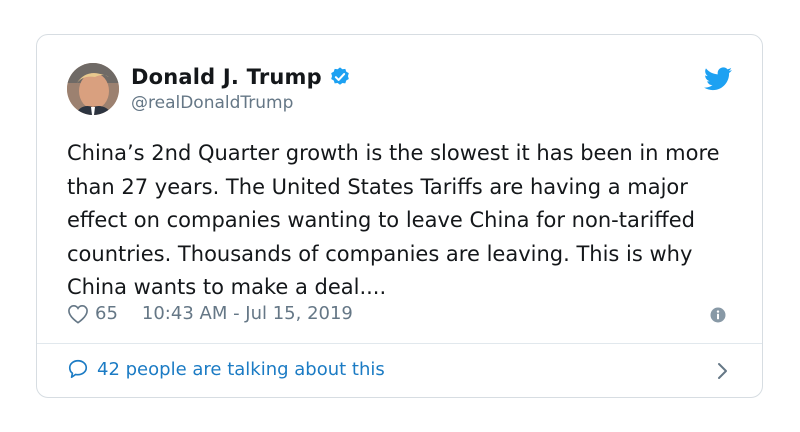 This screenshot has width=800, height=432. I want to click on tweet-meta: 65 10:43 AM - Jul 15, 2019, so click(210, 313).